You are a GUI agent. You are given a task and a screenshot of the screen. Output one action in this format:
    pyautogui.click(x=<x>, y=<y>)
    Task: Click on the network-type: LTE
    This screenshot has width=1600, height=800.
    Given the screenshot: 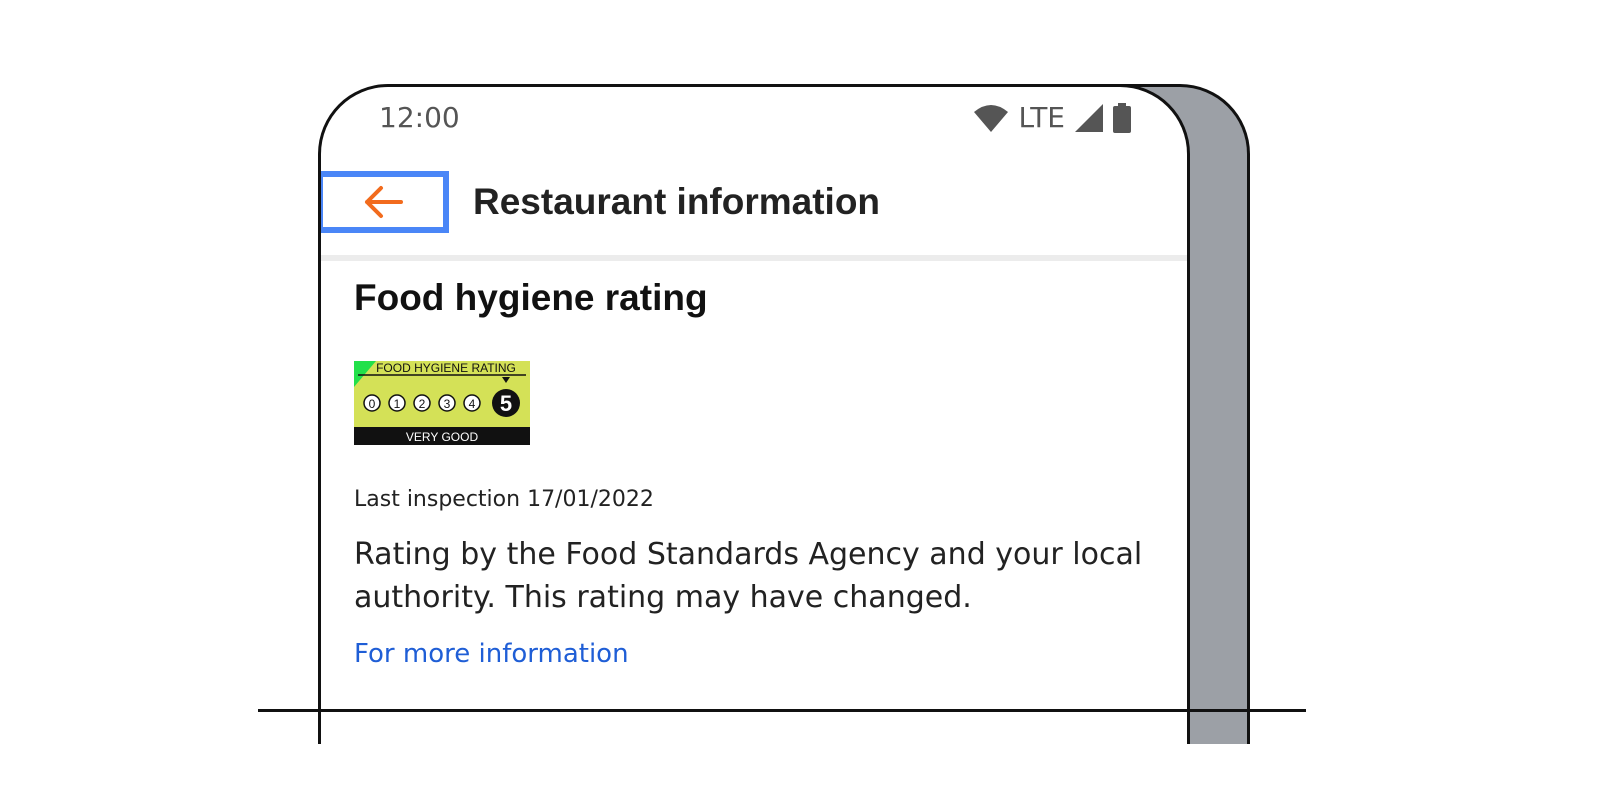 What is the action you would take?
    pyautogui.click(x=1041, y=117)
    